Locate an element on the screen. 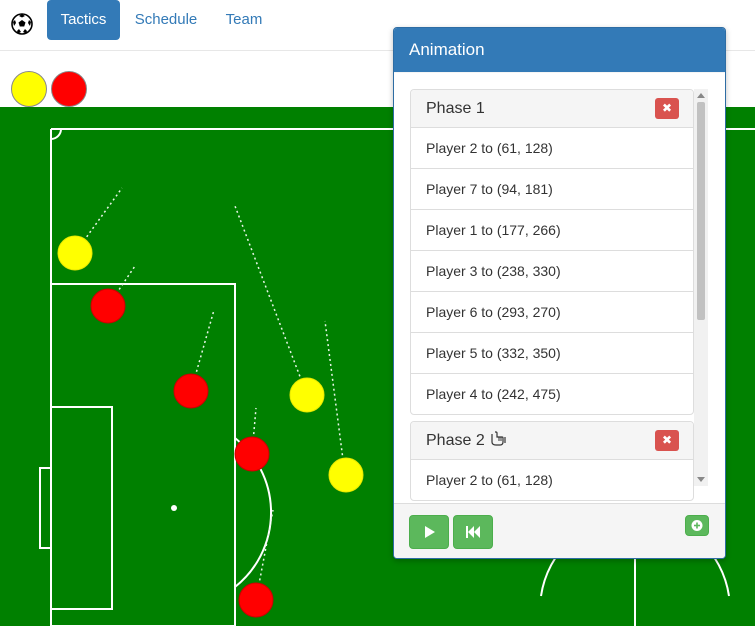 This screenshot has height=626, width=755. play-icon is located at coordinates (430, 532).